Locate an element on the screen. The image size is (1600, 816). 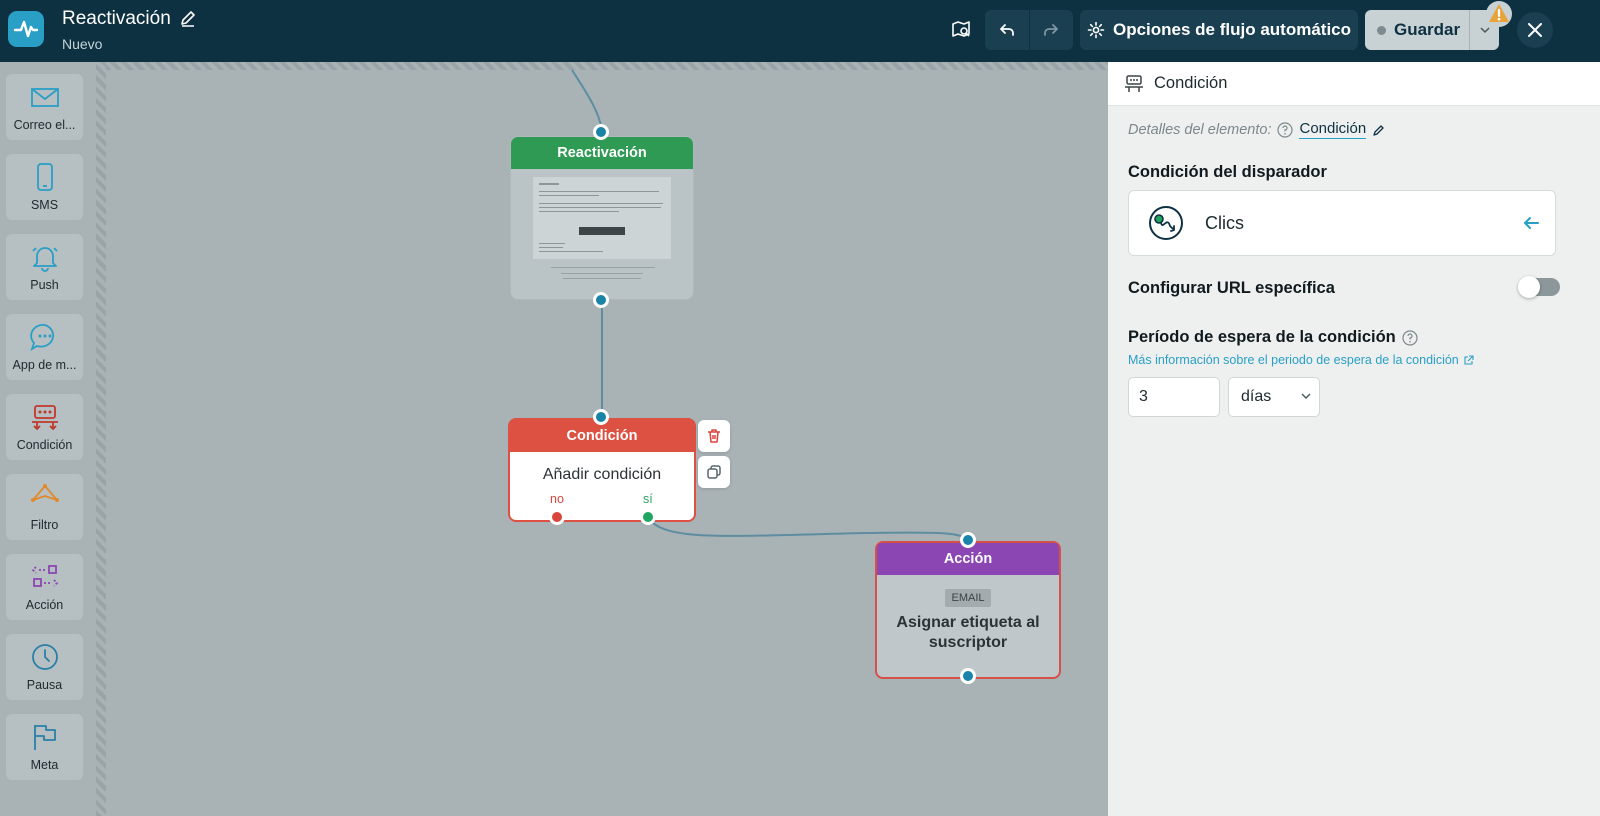
undo-icon is located at coordinates (1006, 30).